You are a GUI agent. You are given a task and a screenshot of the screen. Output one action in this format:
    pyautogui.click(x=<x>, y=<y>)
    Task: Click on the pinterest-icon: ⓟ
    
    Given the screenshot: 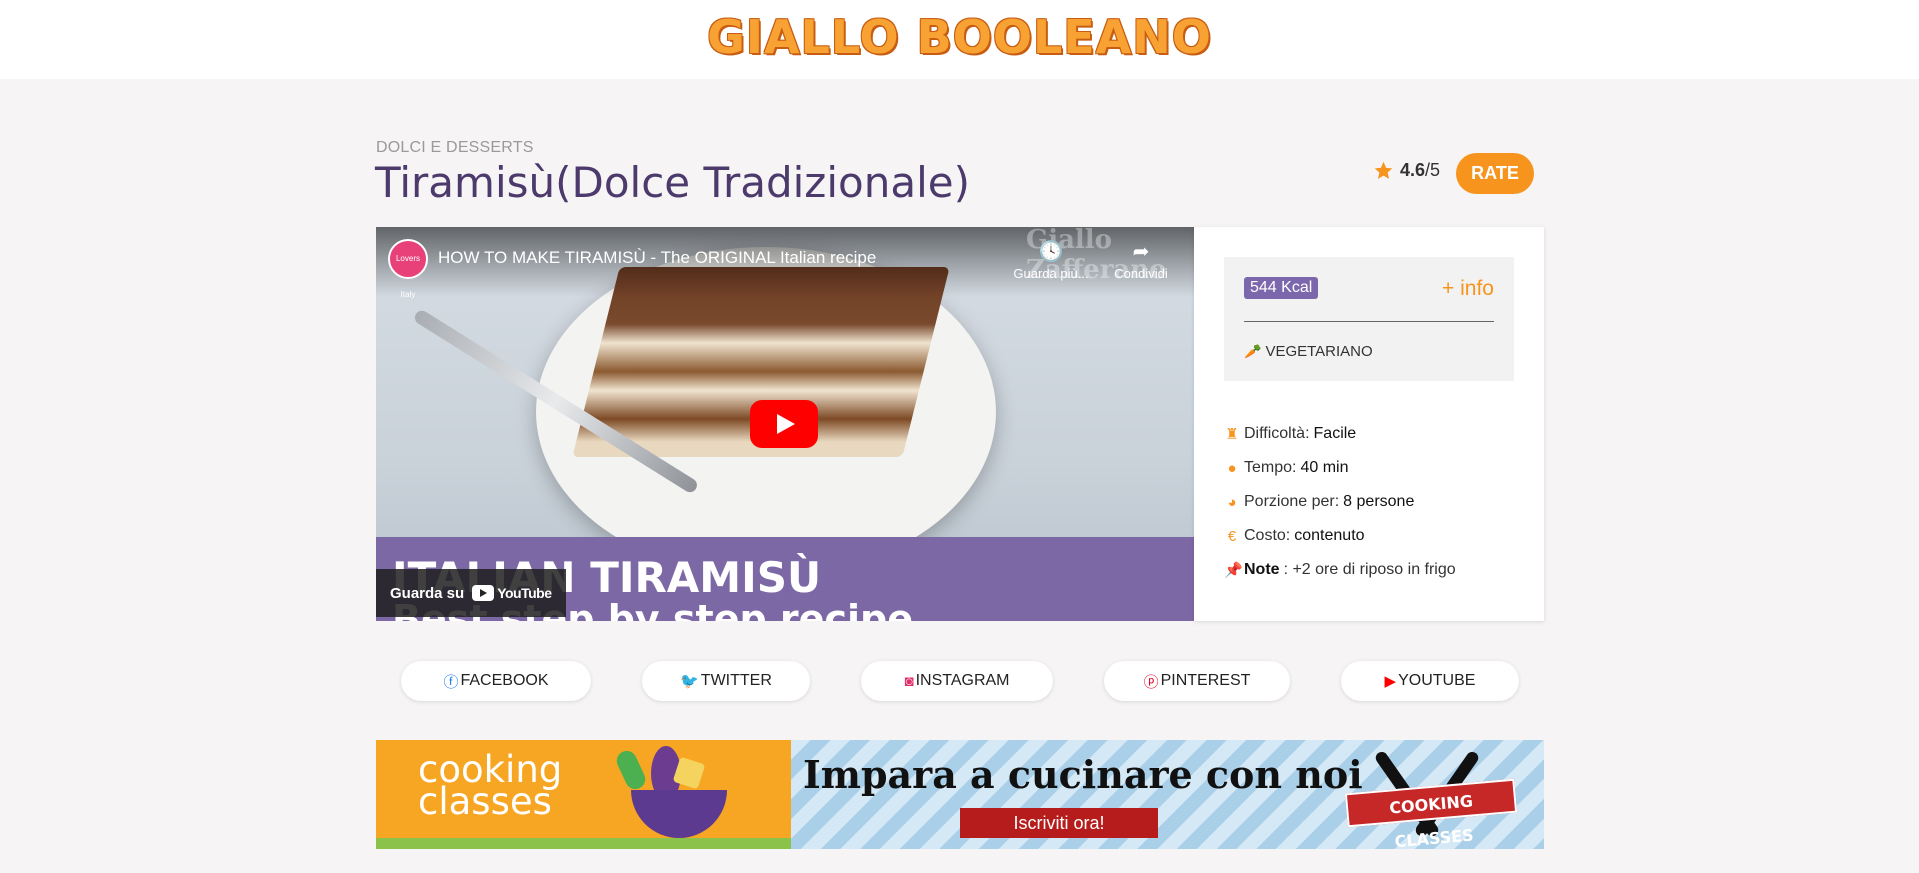 What is the action you would take?
    pyautogui.click(x=1151, y=682)
    